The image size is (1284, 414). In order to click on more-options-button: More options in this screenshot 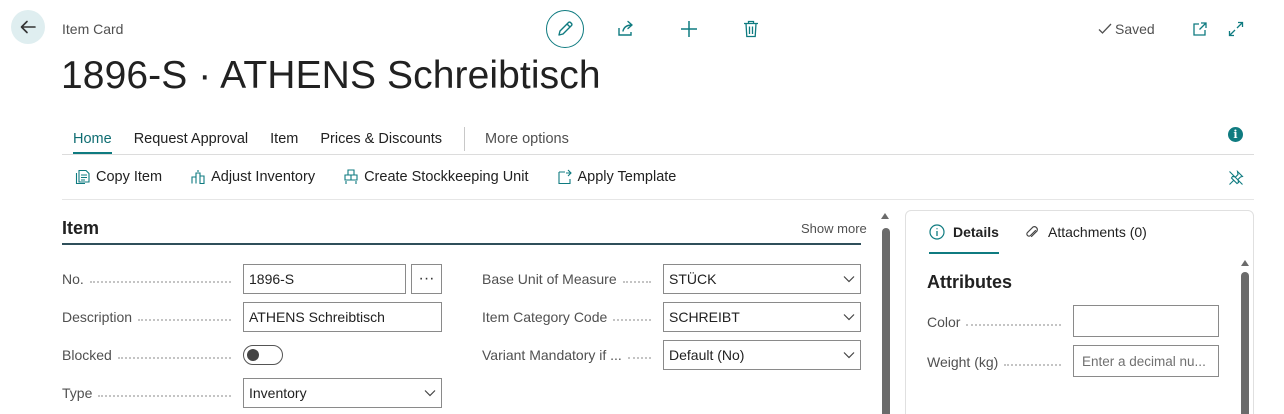, I will do `click(527, 139)`.